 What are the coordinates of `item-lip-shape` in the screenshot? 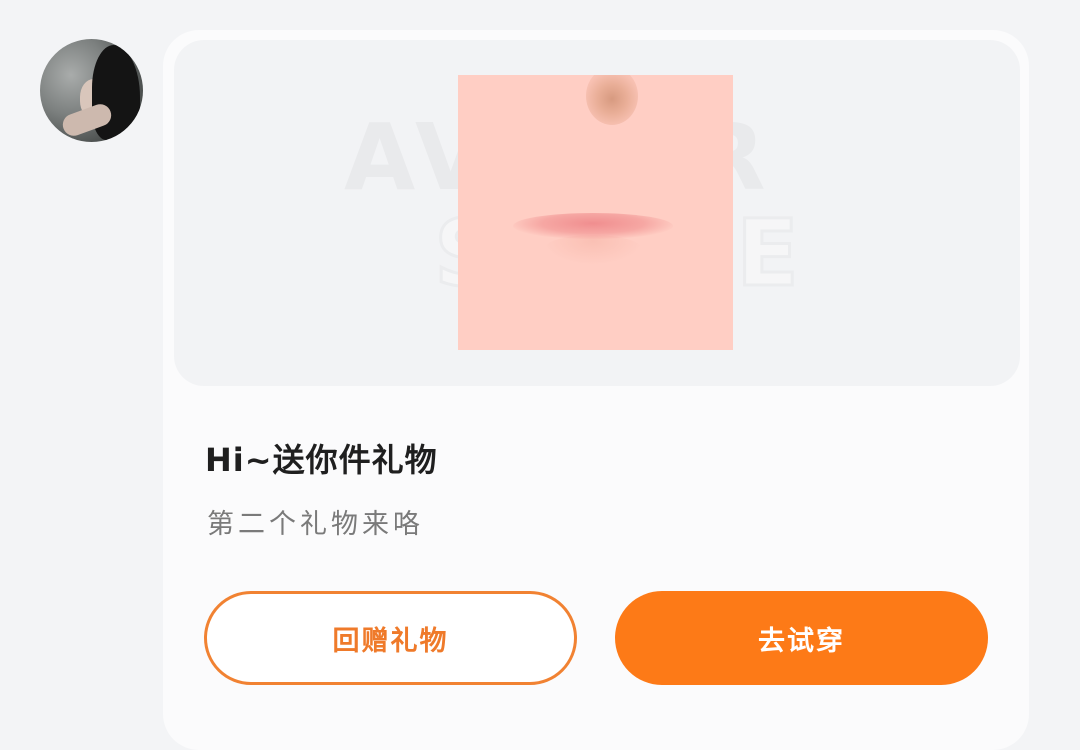 It's located at (593, 226).